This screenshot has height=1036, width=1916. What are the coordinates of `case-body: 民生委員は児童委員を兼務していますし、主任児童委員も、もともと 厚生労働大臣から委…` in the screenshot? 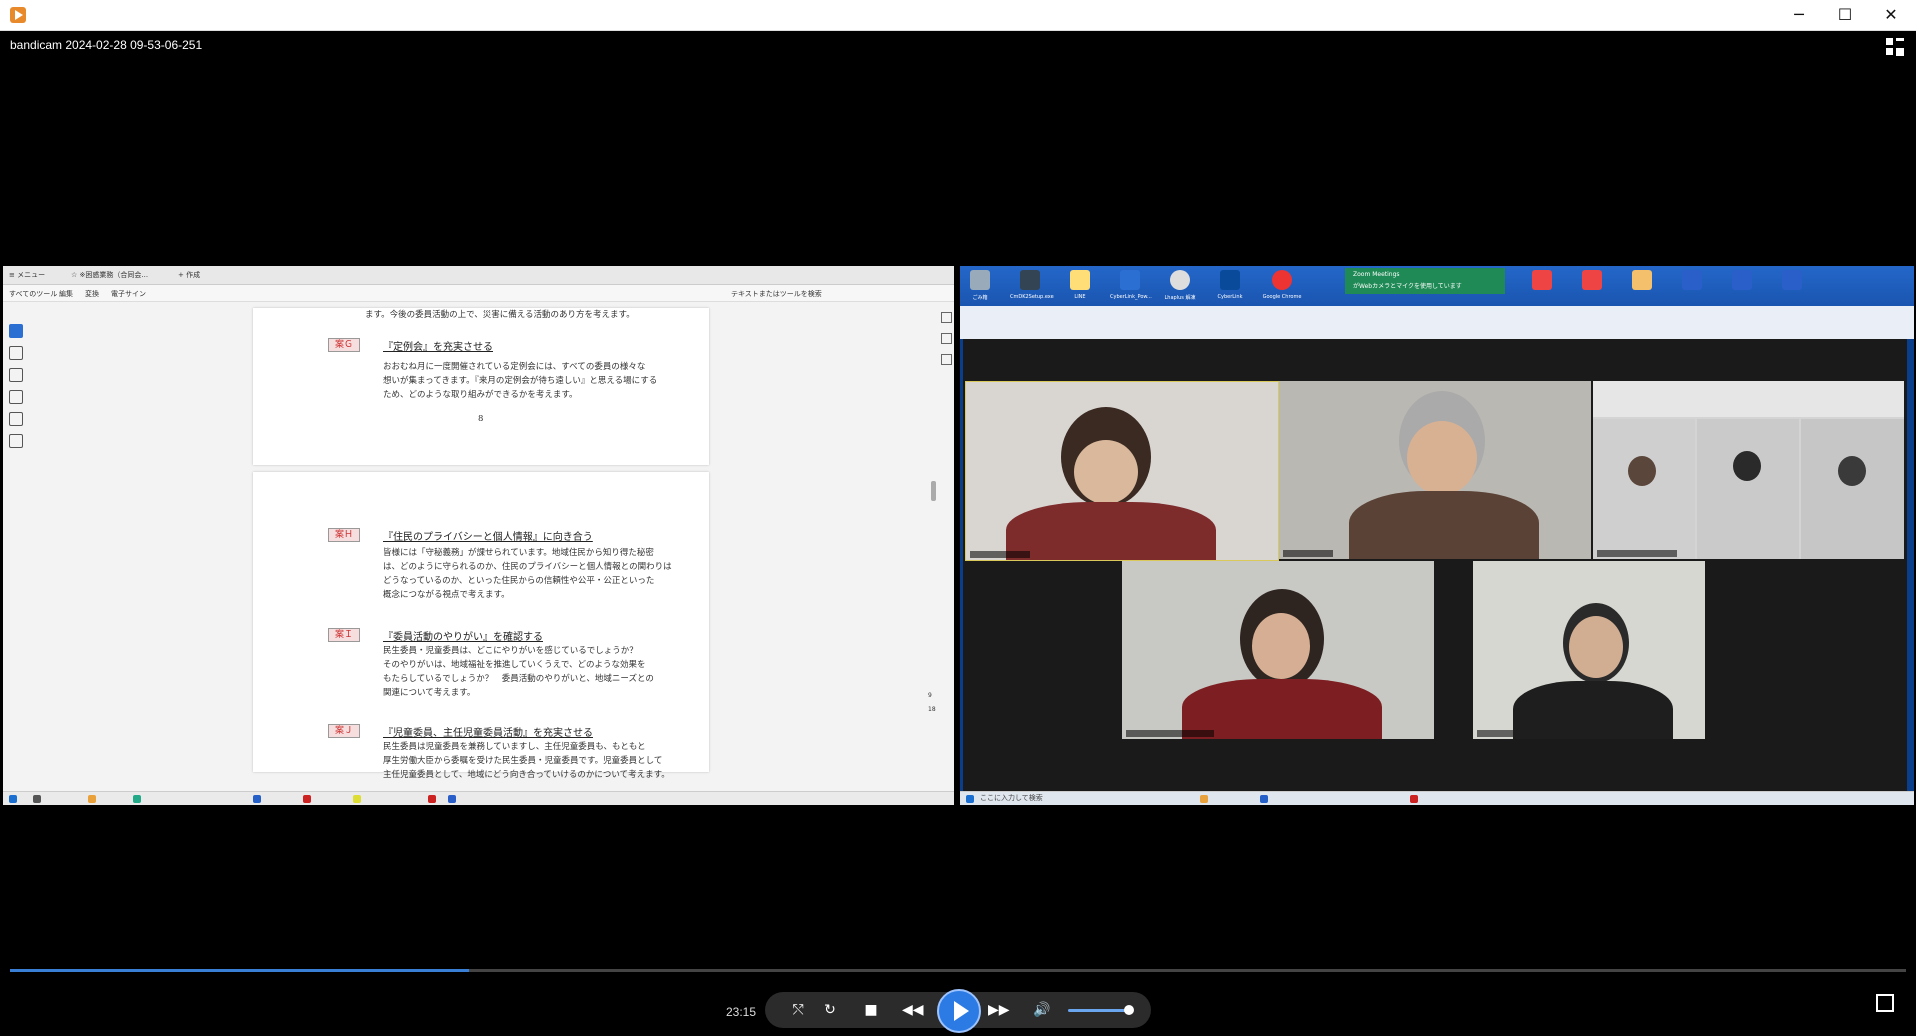 It's located at (526, 761).